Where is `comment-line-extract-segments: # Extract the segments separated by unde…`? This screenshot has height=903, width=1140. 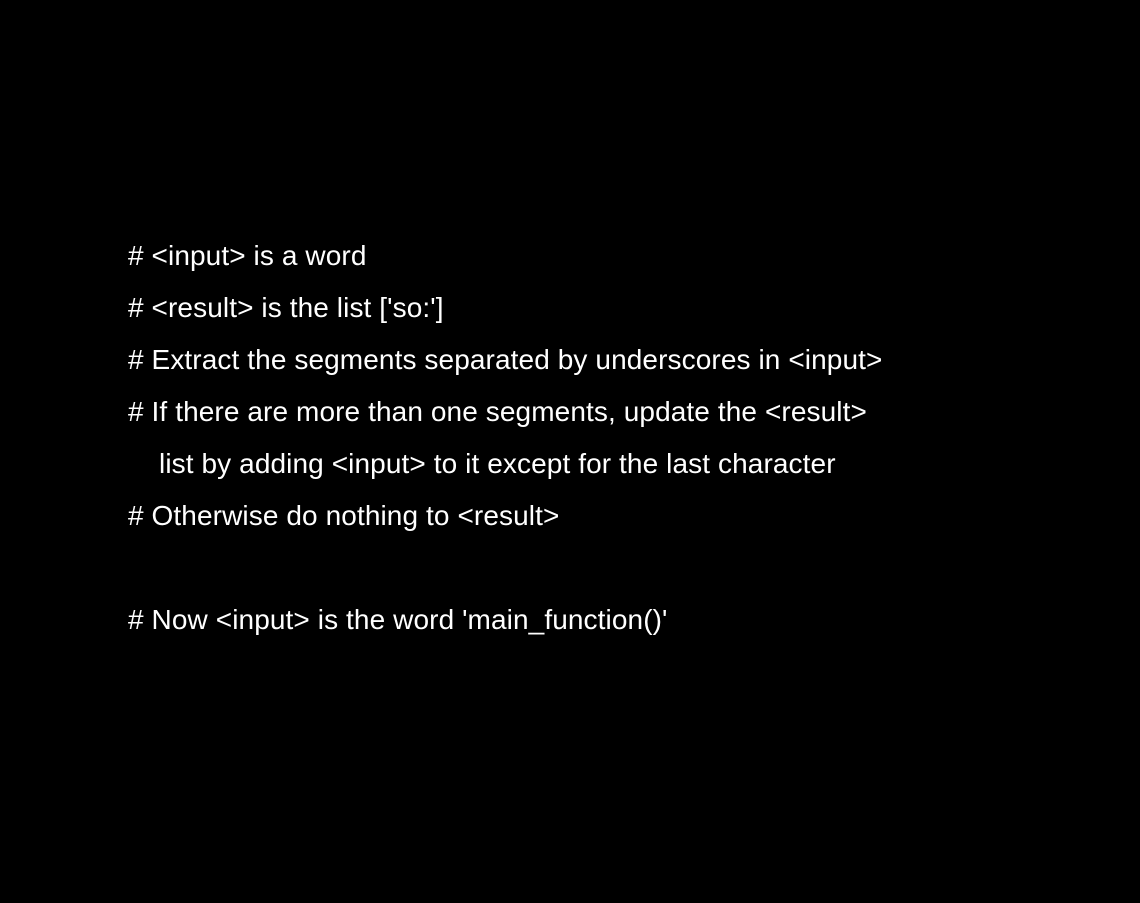 comment-line-extract-segments: # Extract the segments separated by unde… is located at coordinates (505, 359).